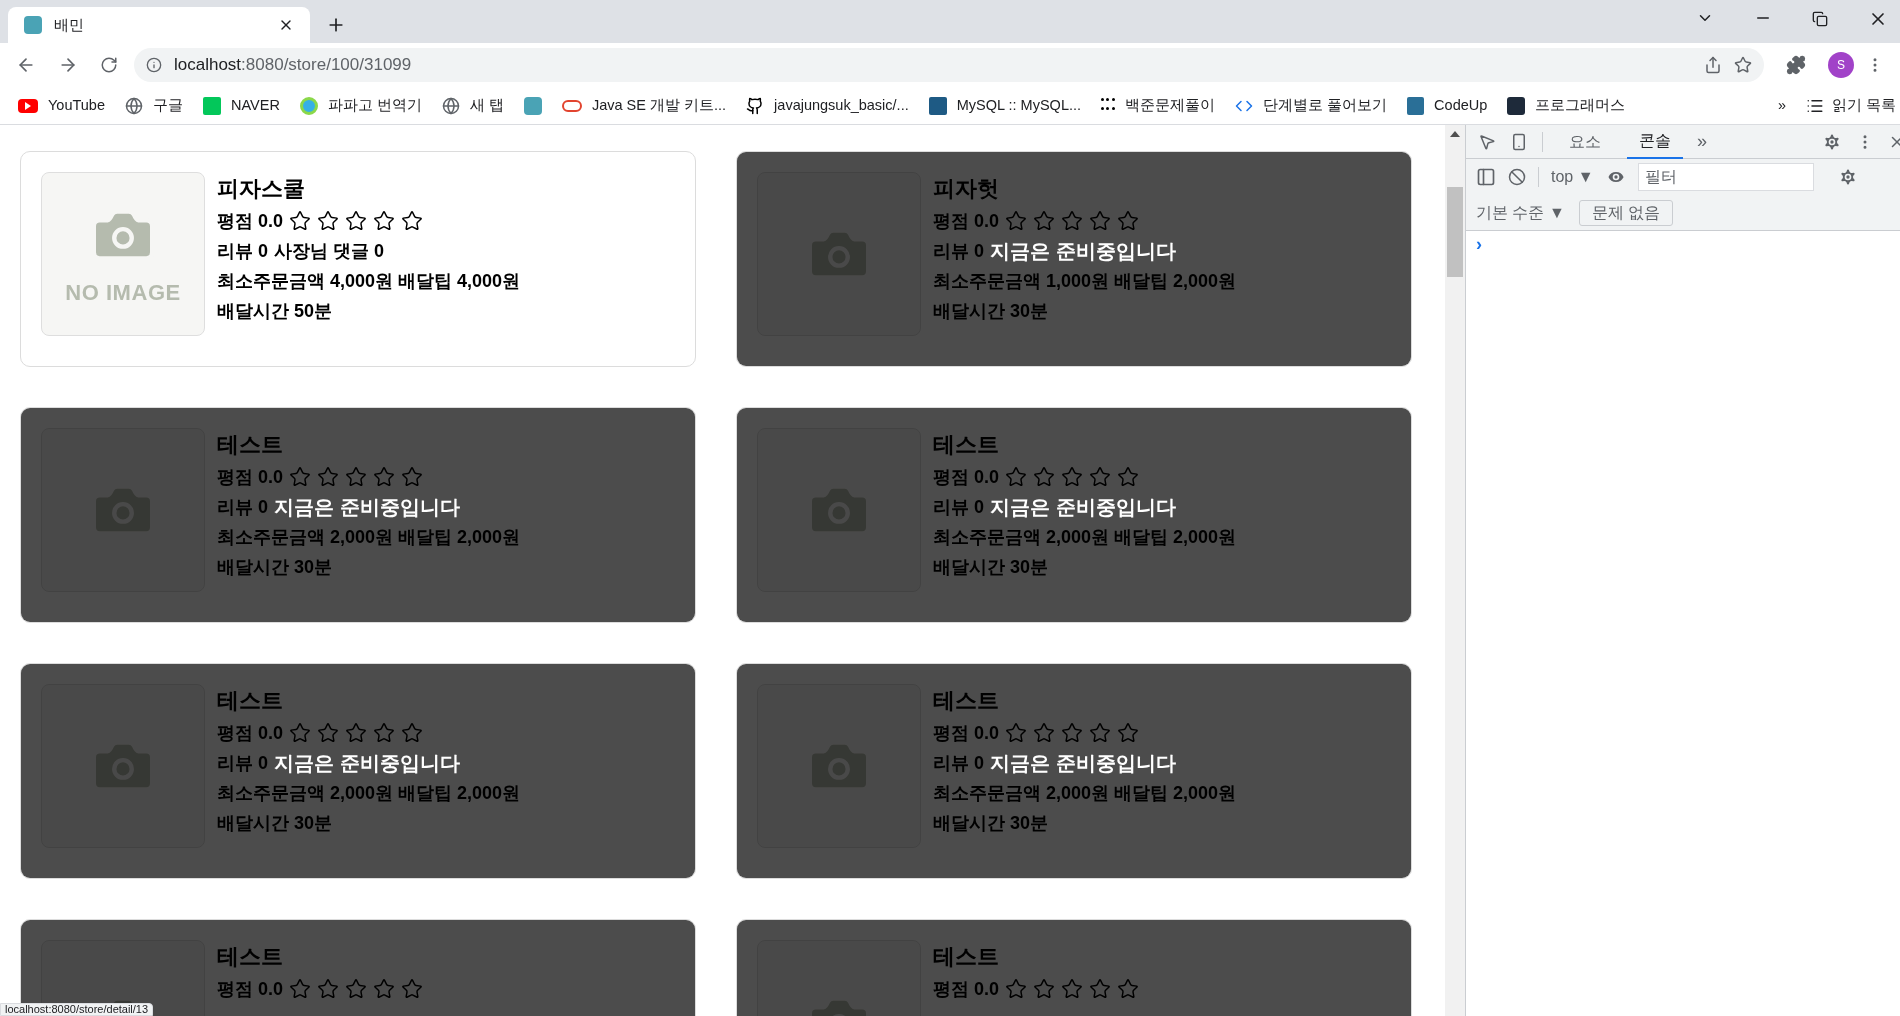  I want to click on bookmark-item: NAVER, so click(241, 105).